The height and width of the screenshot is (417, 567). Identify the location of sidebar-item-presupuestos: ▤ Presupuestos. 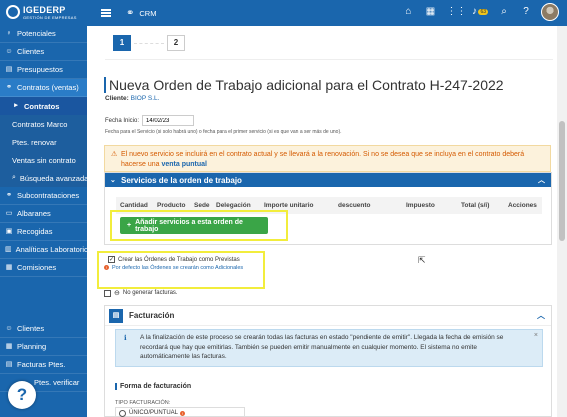
(43, 70).